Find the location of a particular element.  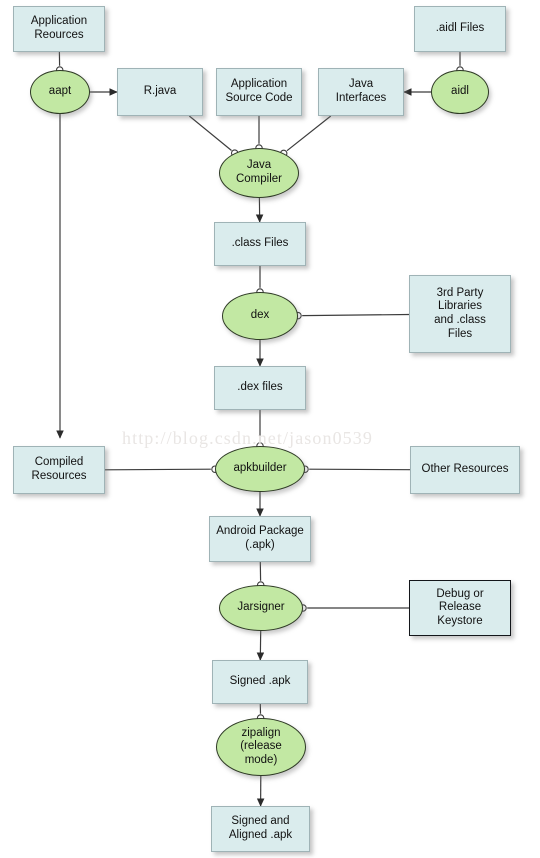

node-label-apkbuilder: apkbuilder is located at coordinates (260, 468).